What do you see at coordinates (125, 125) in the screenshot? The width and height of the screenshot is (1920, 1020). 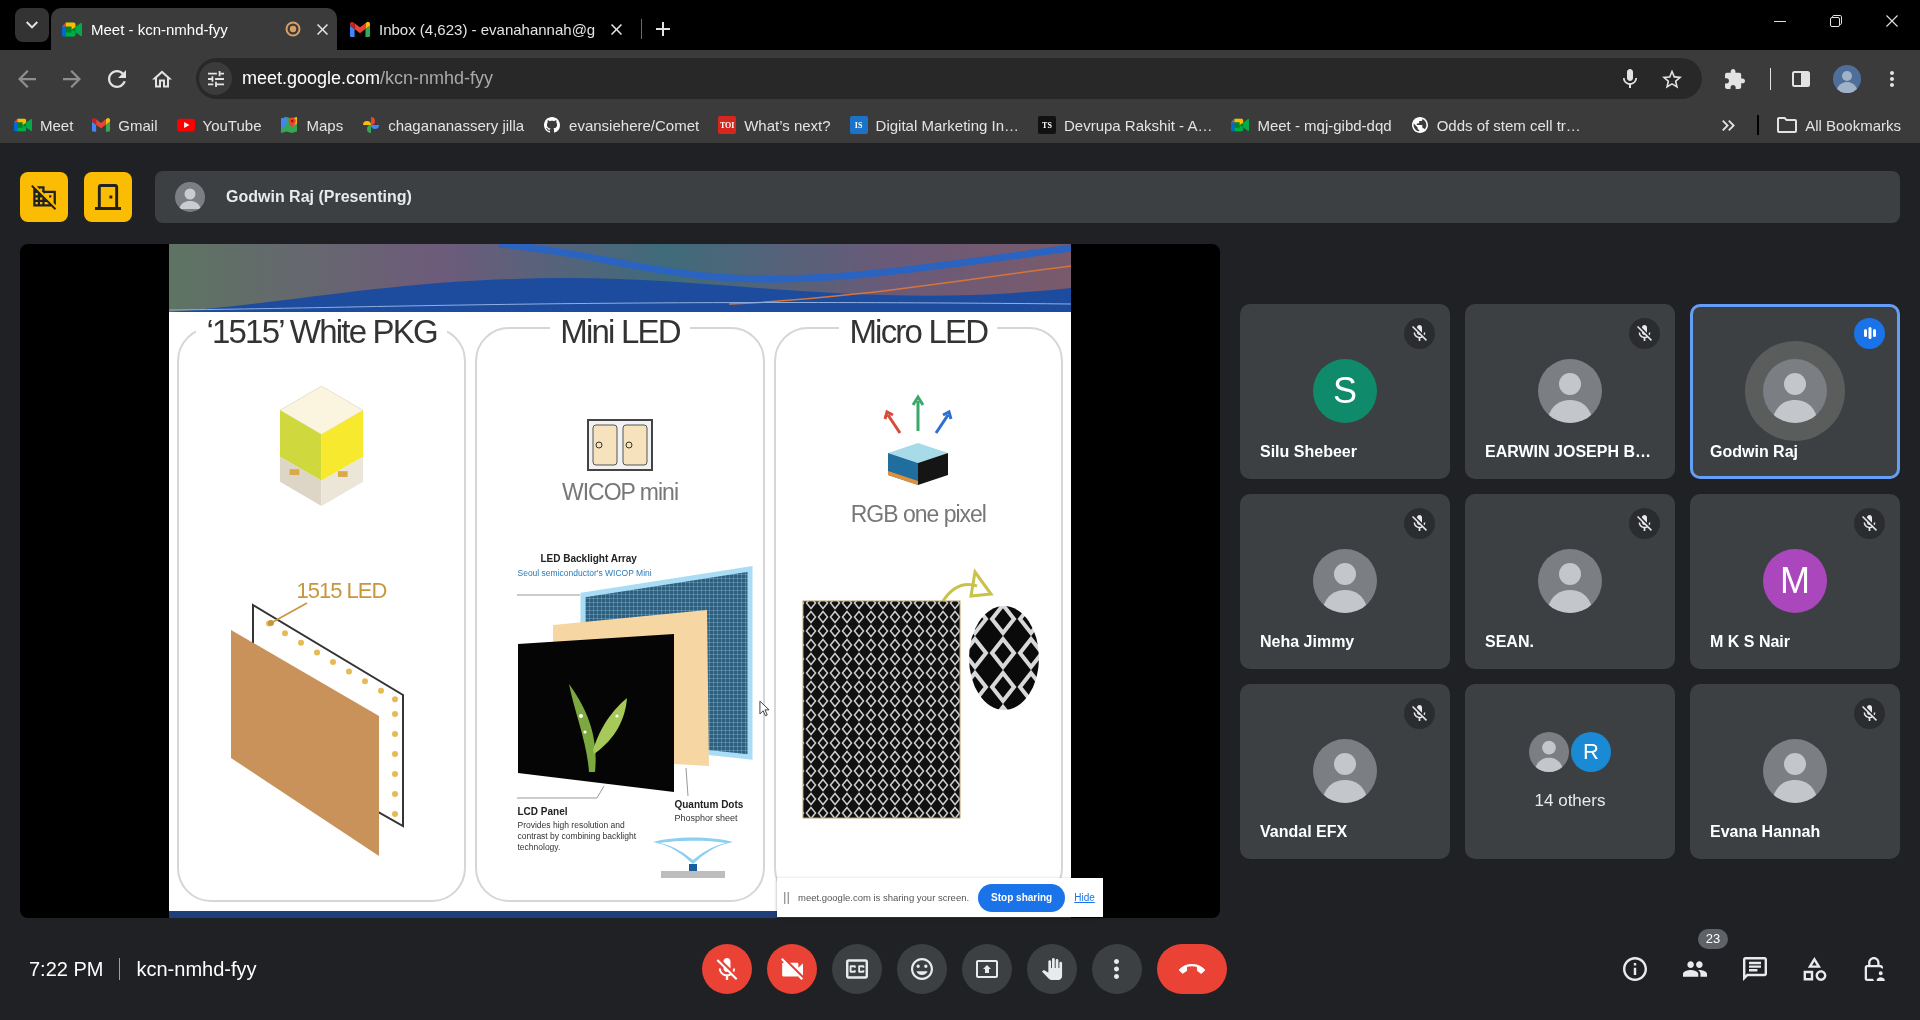 I see `bookmark: Gmail` at bounding box center [125, 125].